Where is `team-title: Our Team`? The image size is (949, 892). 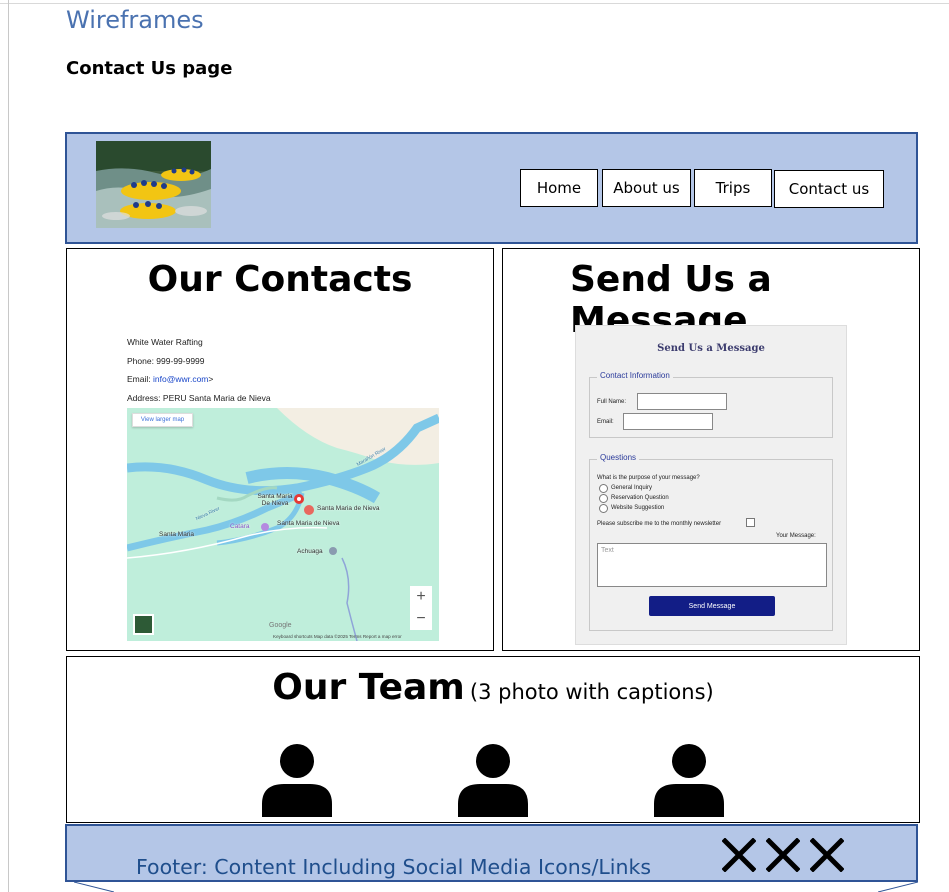 team-title: Our Team is located at coordinates (368, 687).